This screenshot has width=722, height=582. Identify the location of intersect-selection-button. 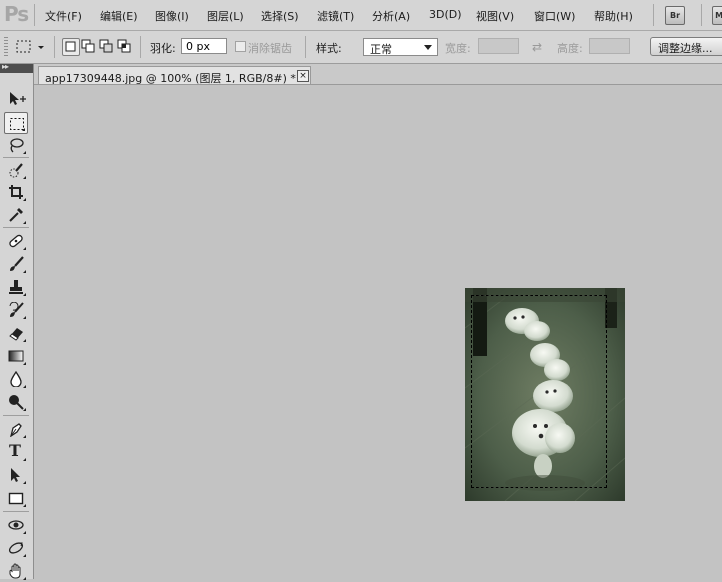
(124, 46).